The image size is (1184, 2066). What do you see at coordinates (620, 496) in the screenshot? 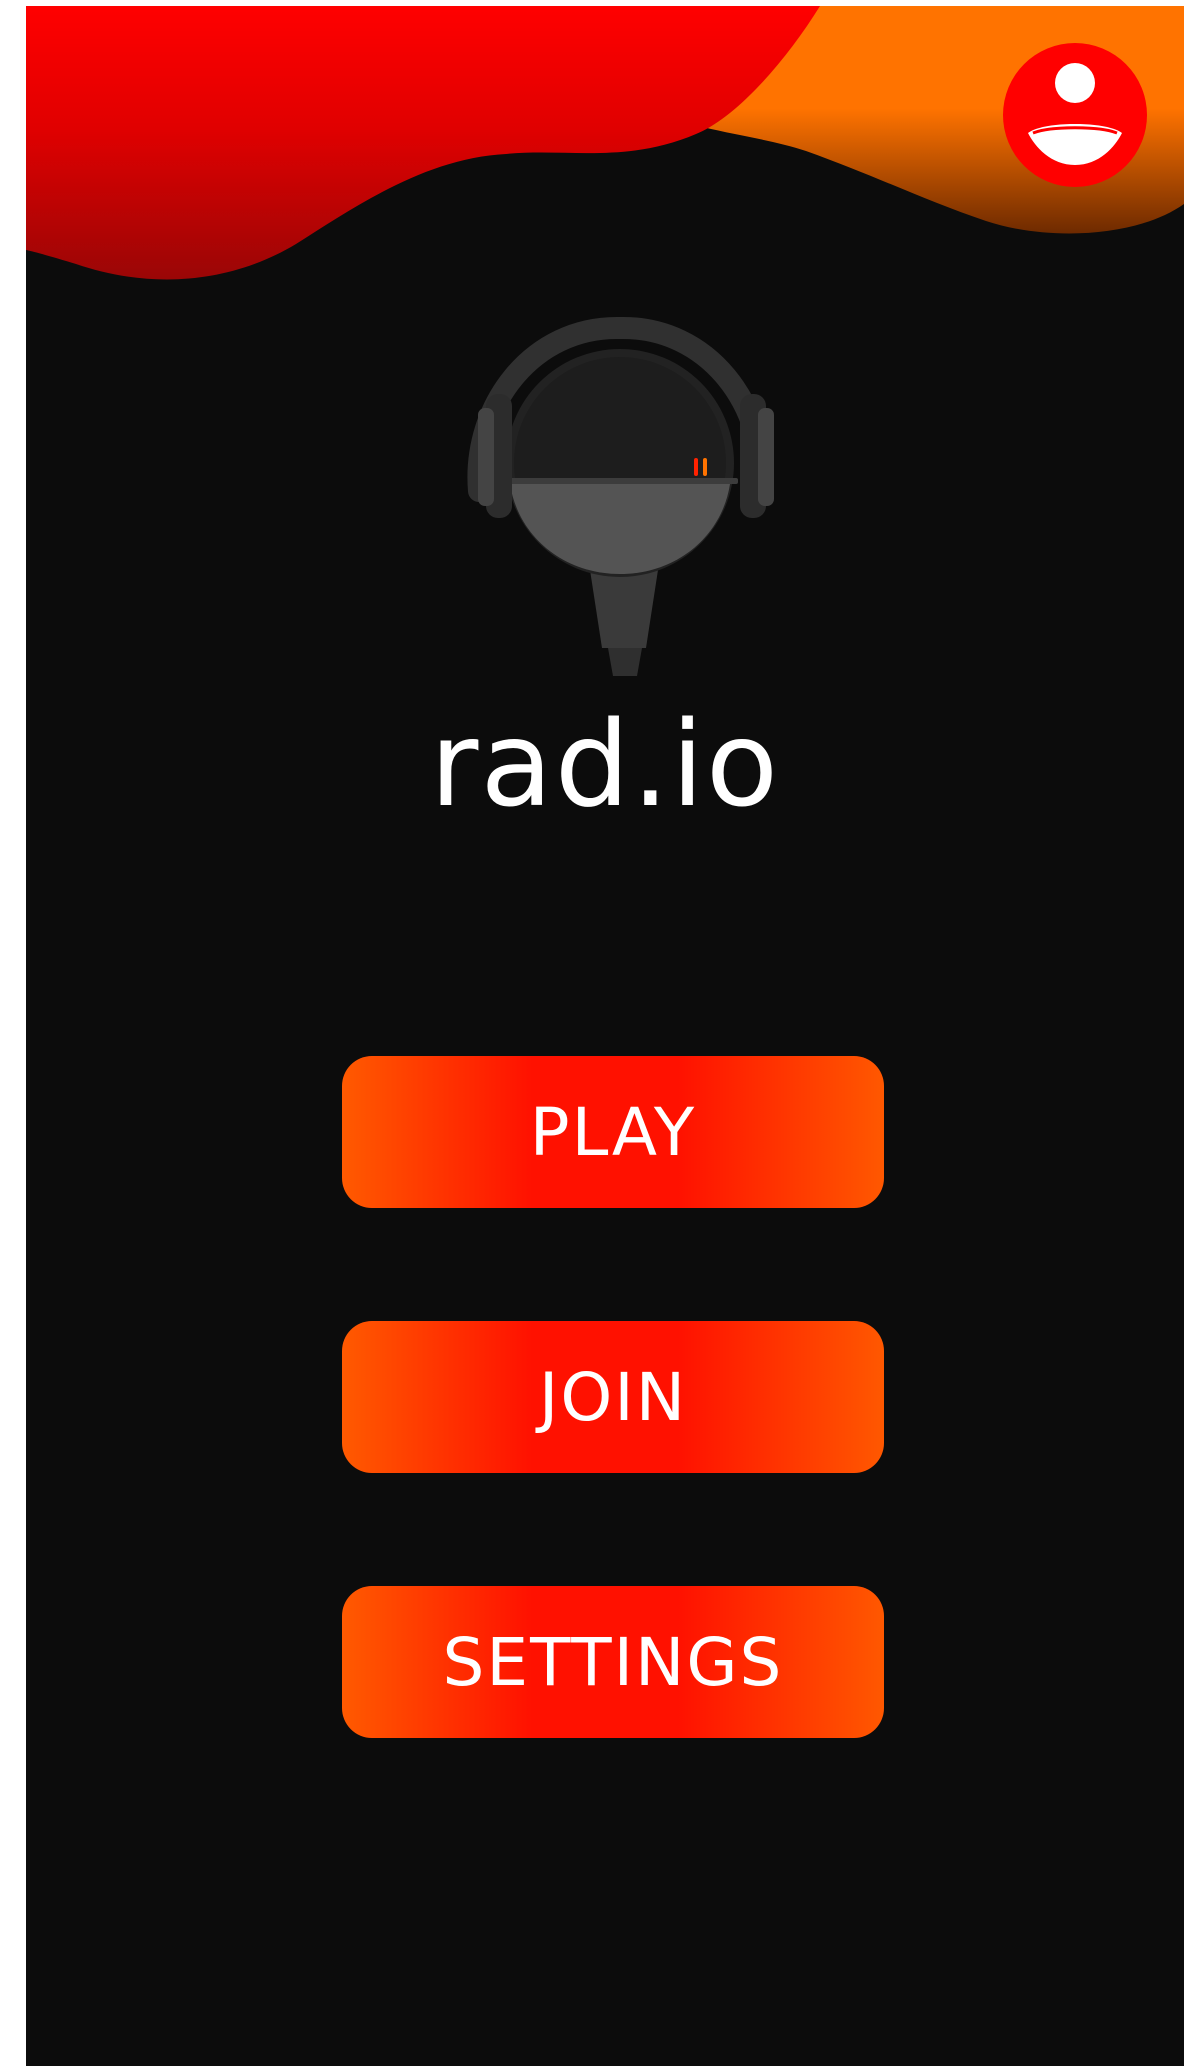
I see `radio-logo-icon` at bounding box center [620, 496].